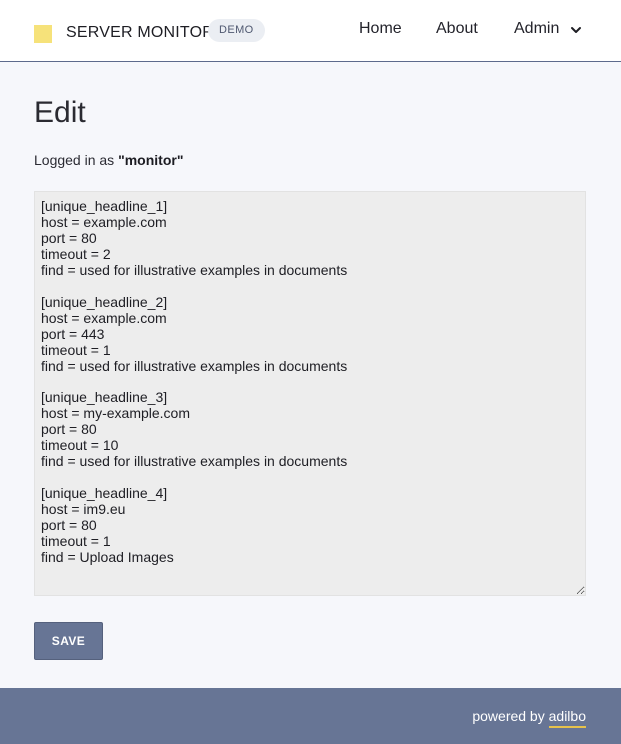  I want to click on nav-admin-menu: Admin, so click(536, 29).